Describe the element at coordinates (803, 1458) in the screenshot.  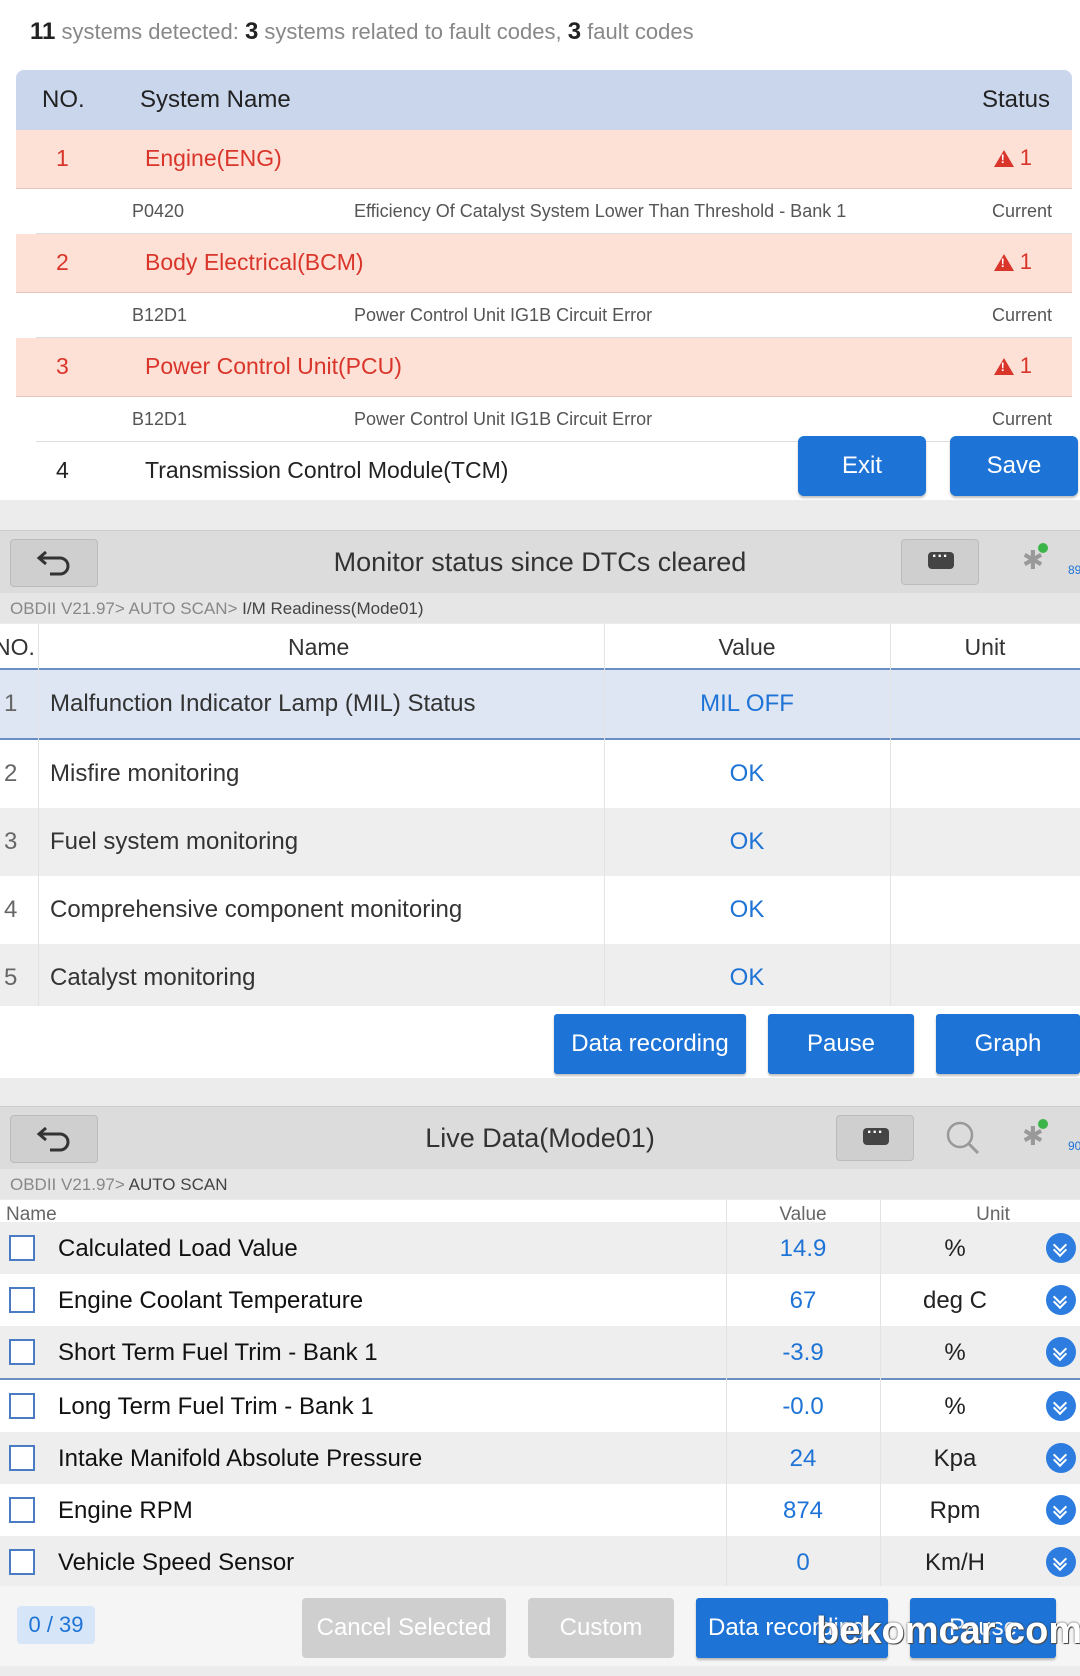
I see `row-value: 24` at that location.